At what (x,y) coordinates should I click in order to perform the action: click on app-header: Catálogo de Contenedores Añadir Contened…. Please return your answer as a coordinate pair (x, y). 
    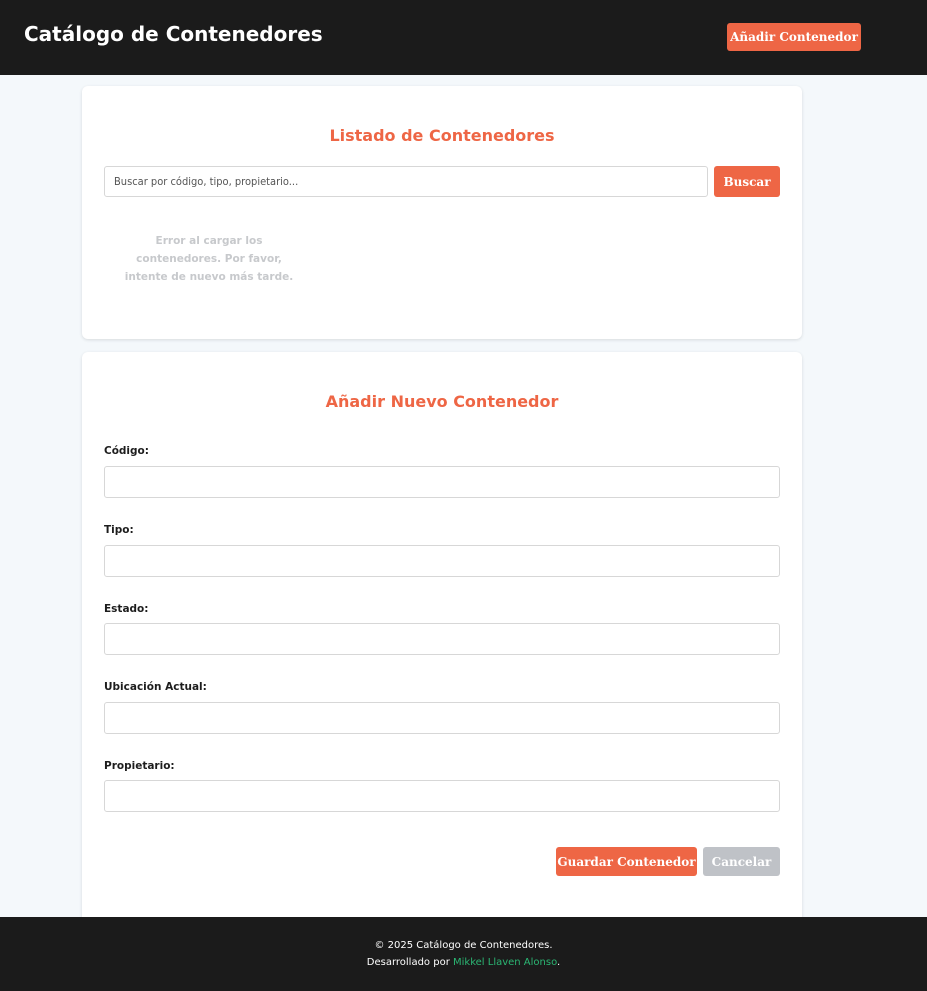
    Looking at the image, I should click on (463, 37).